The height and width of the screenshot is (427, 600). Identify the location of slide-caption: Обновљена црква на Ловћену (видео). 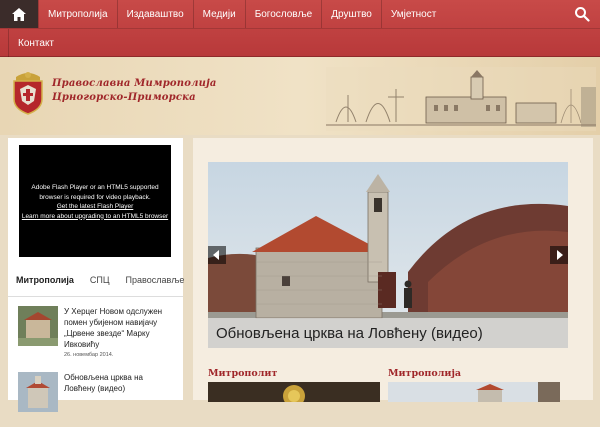
(388, 333).